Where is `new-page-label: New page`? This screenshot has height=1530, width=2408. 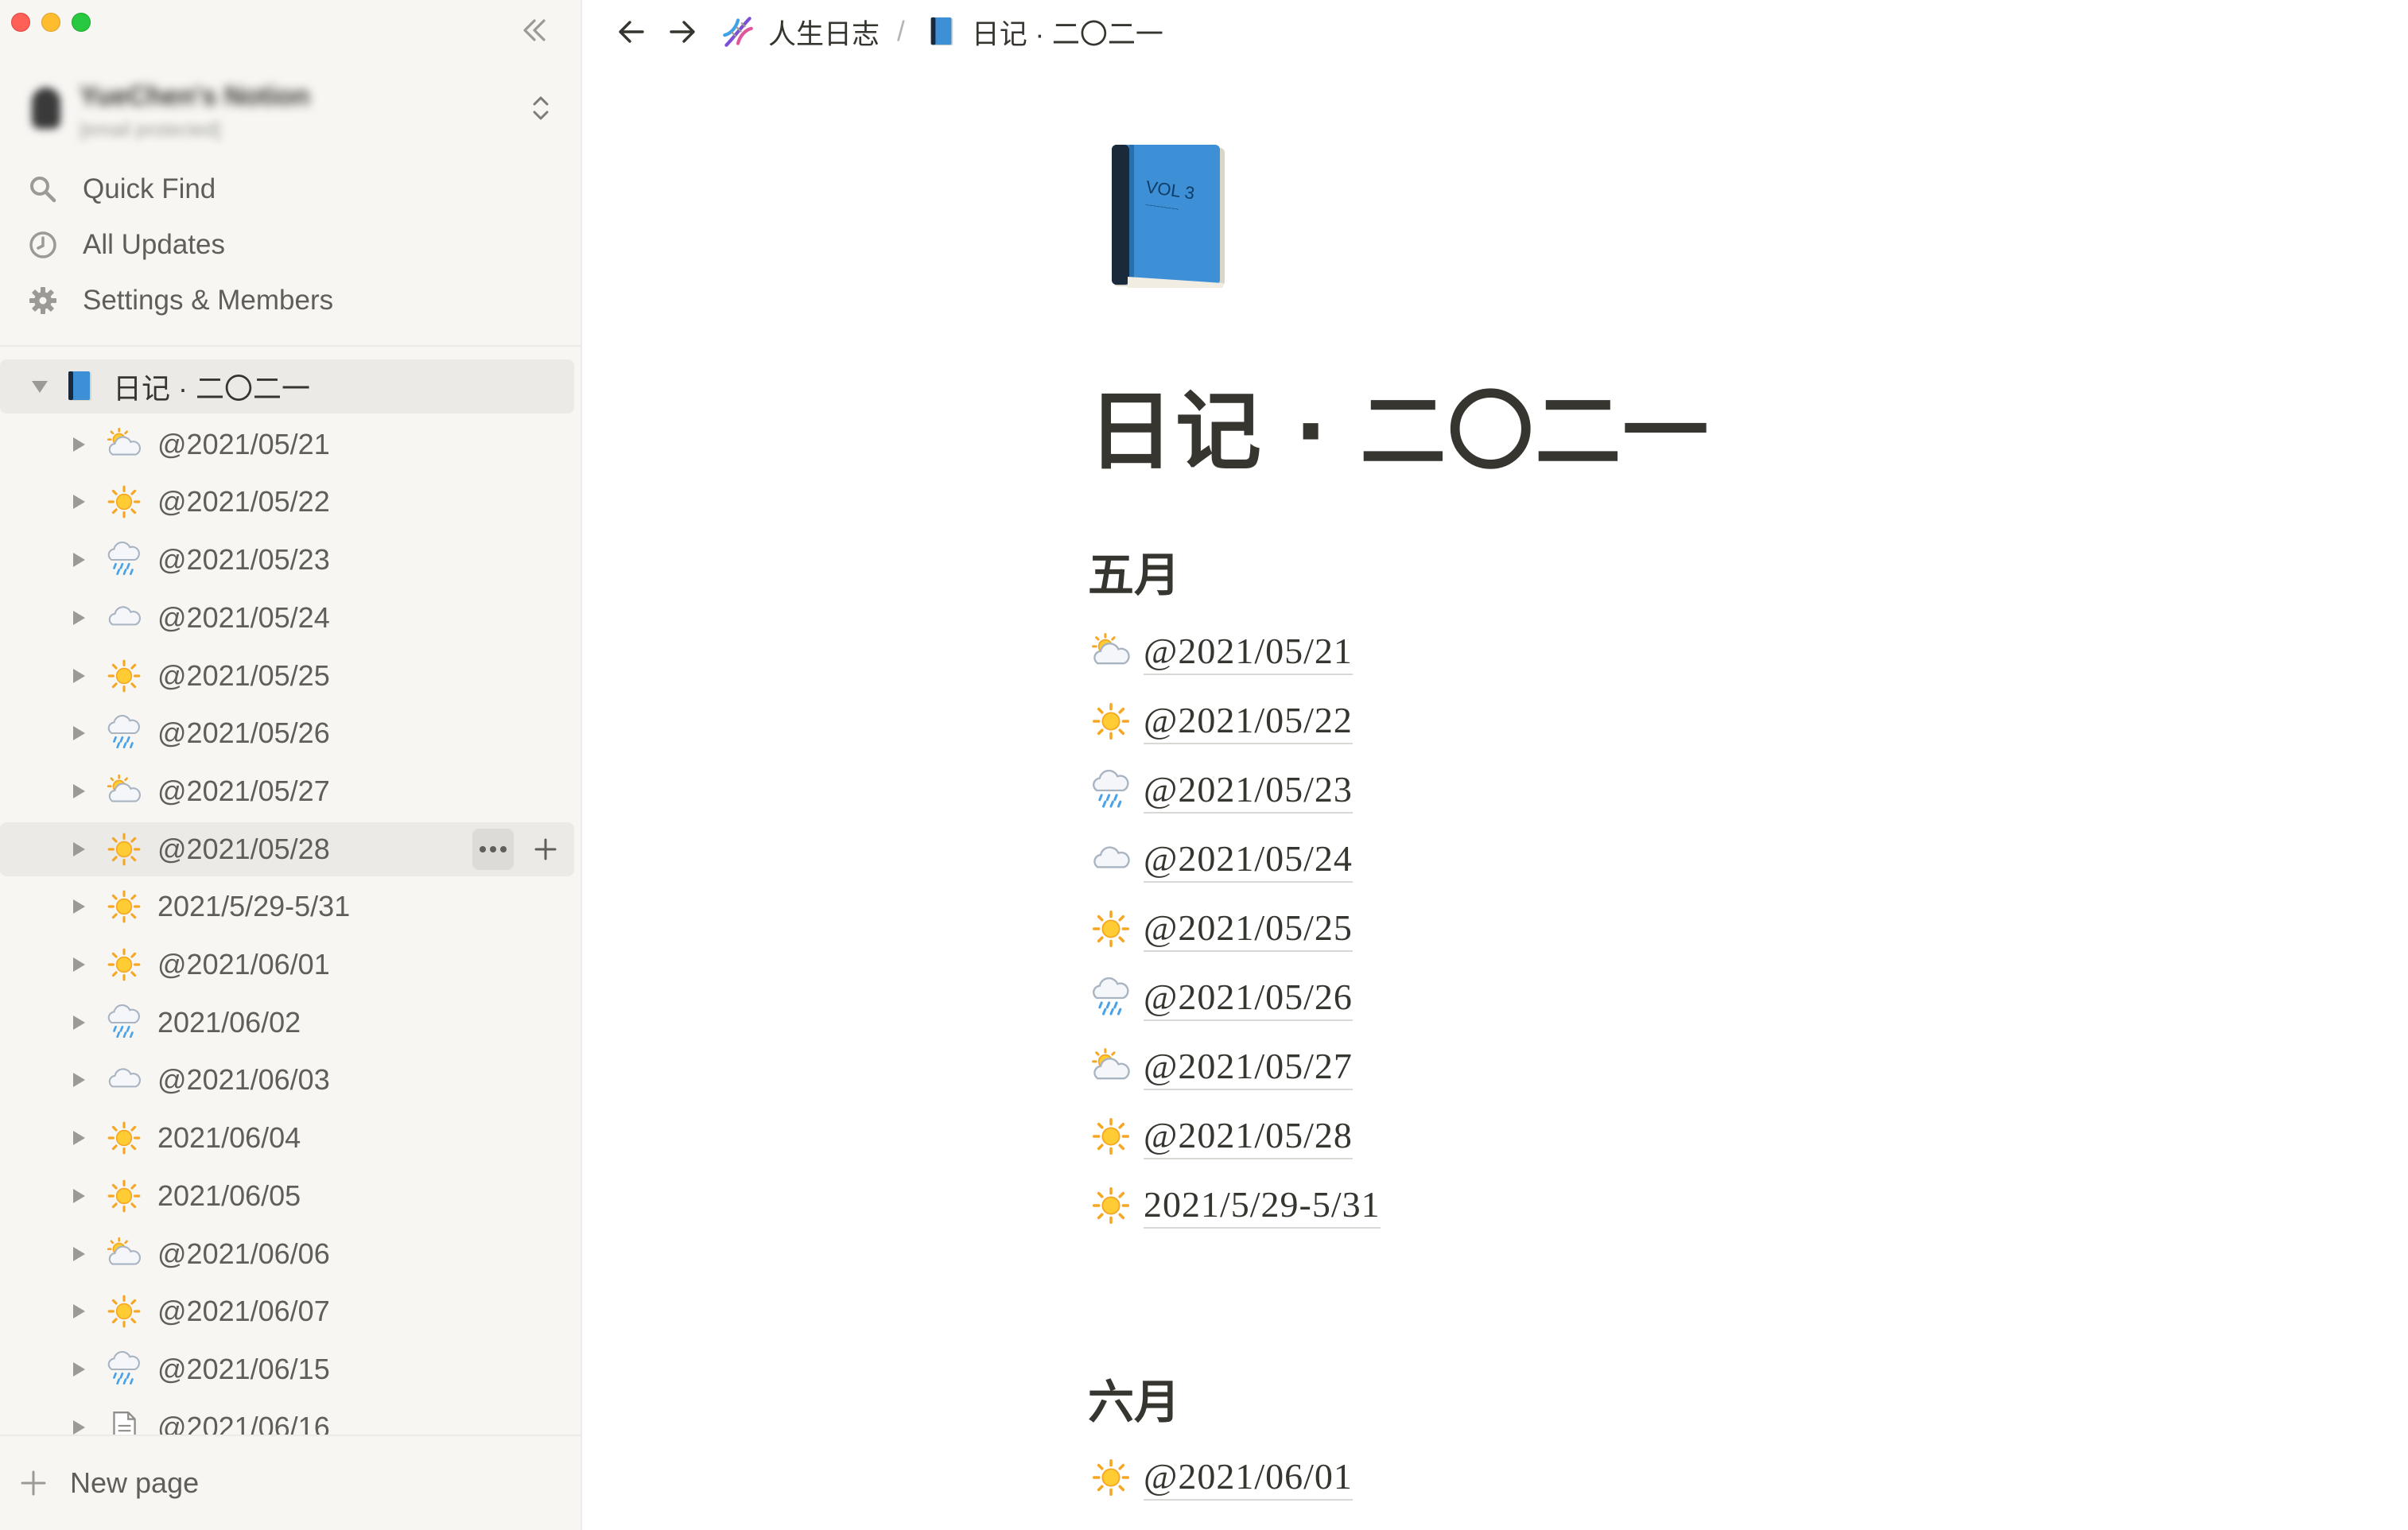 new-page-label: New page is located at coordinates (135, 1482).